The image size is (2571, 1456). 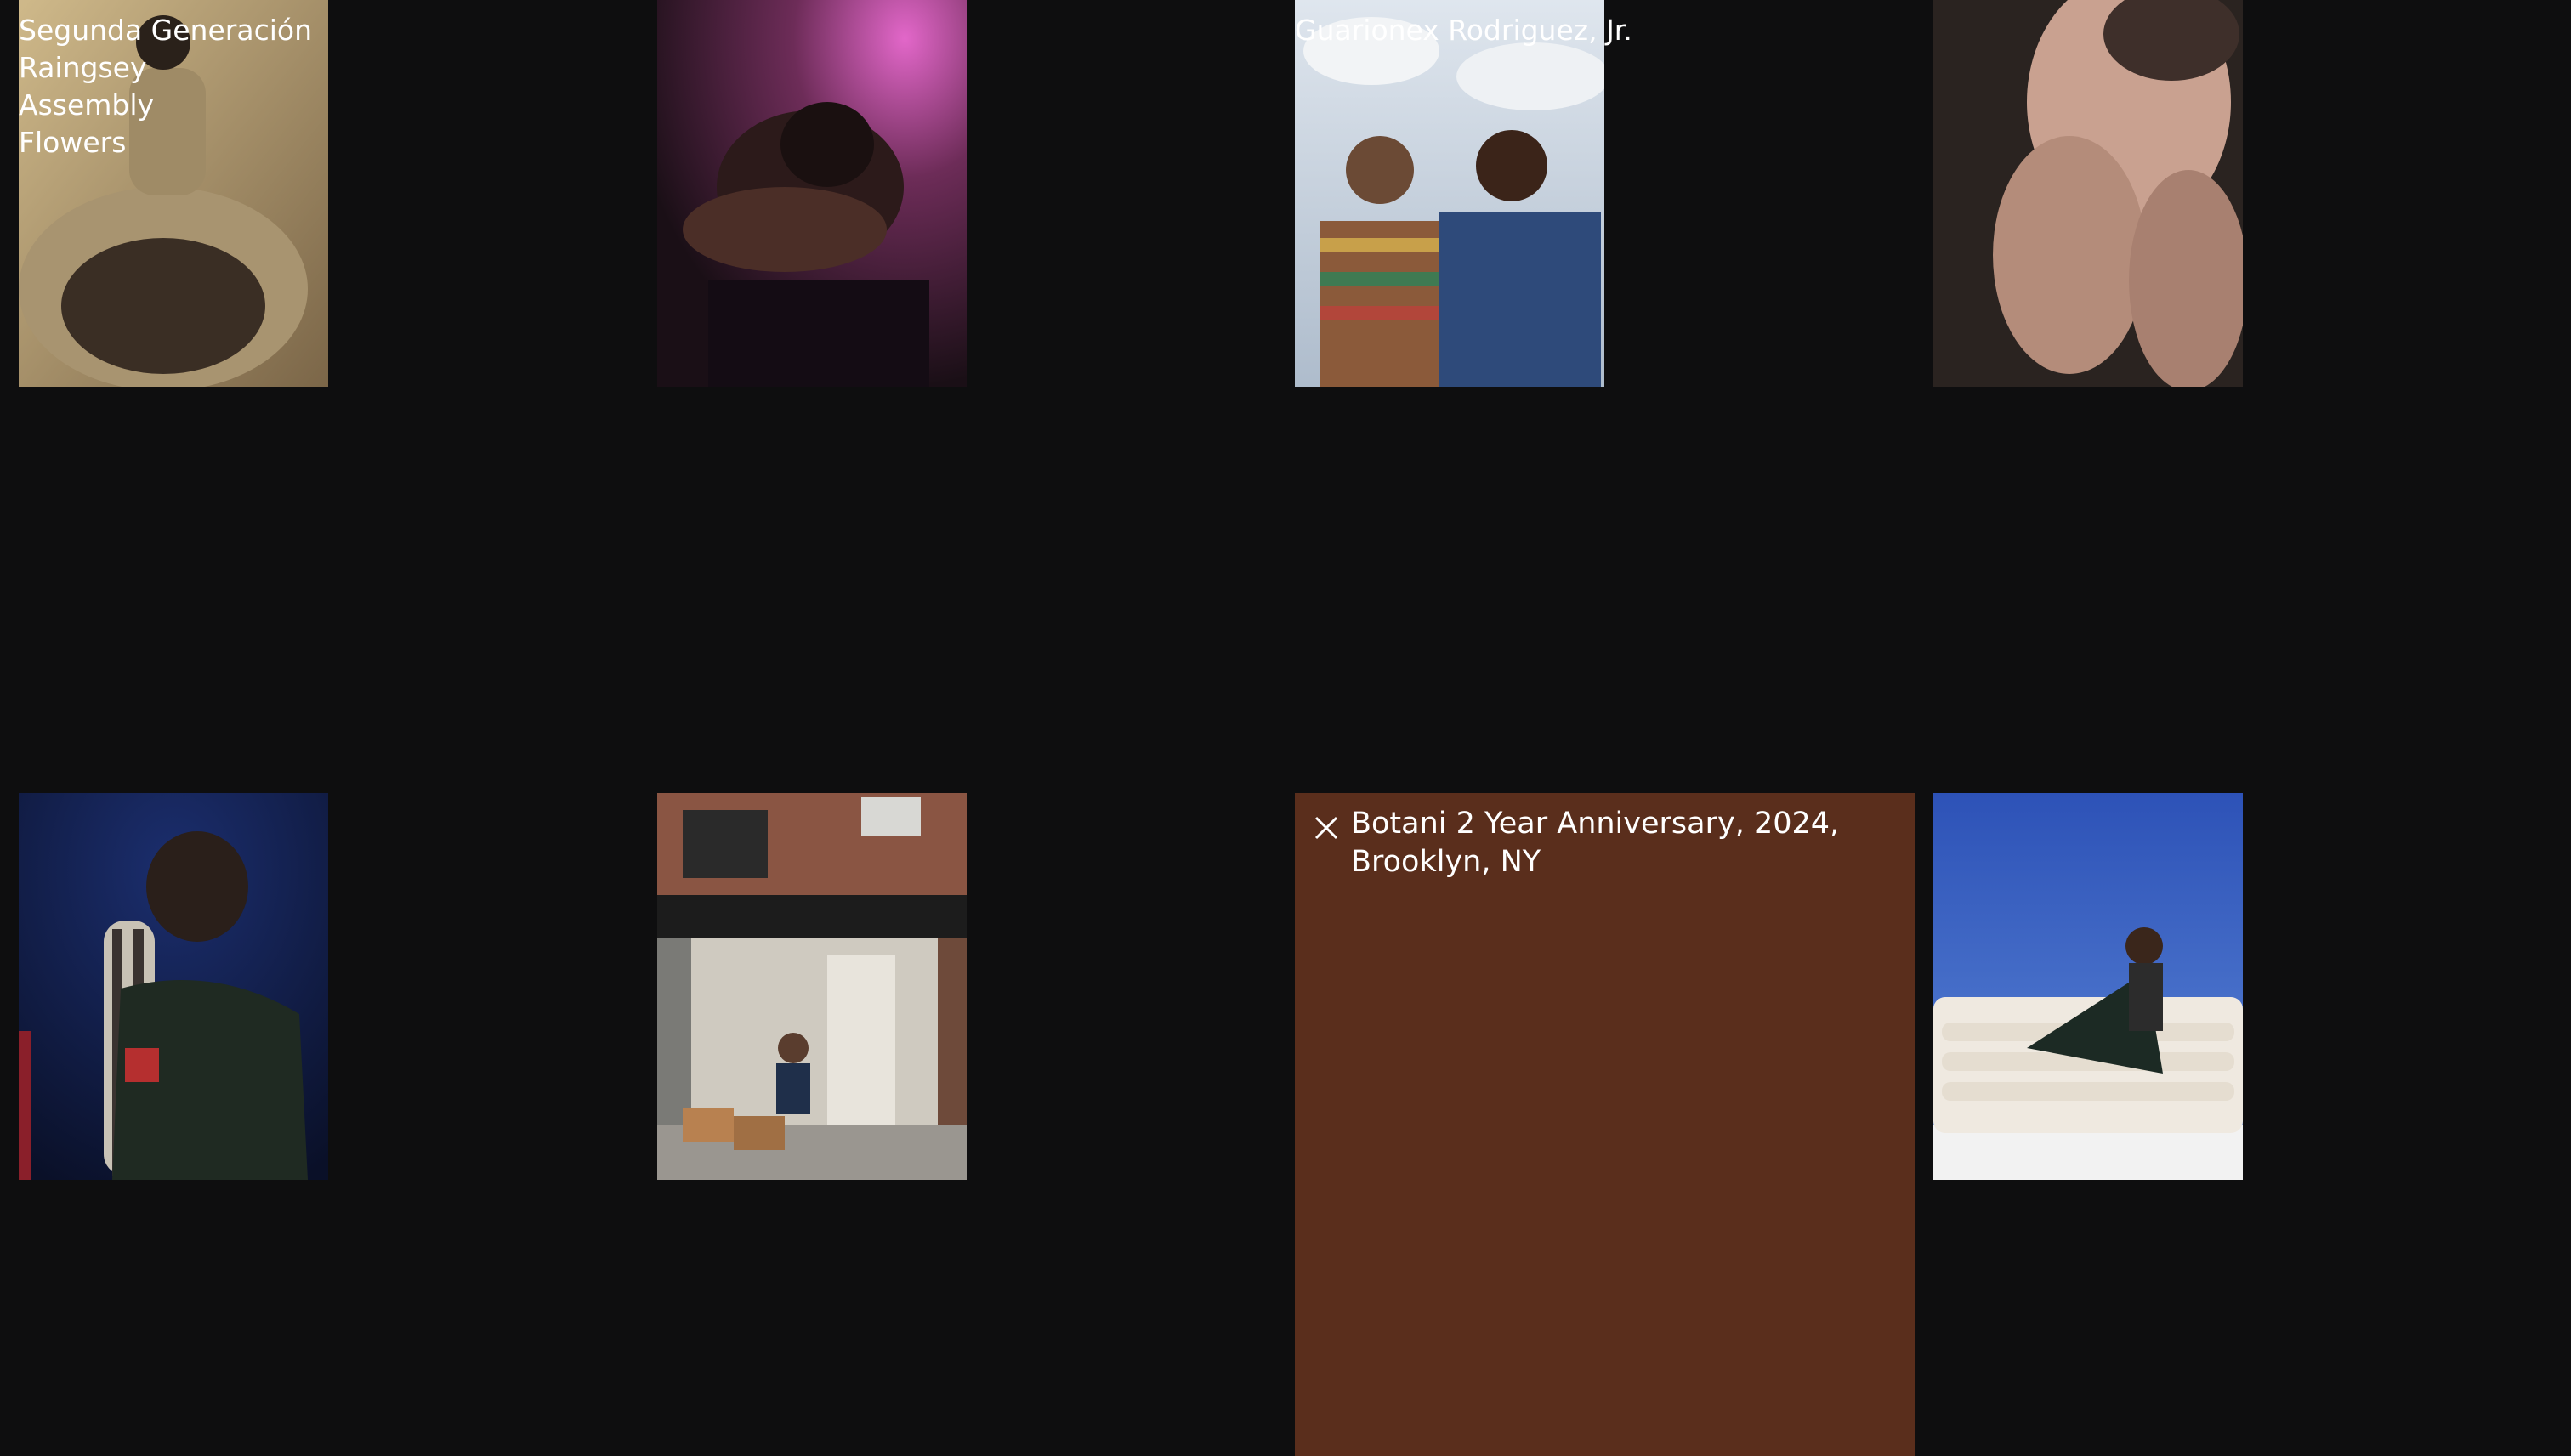 I want to click on photo-sofa, so click(x=2088, y=986).